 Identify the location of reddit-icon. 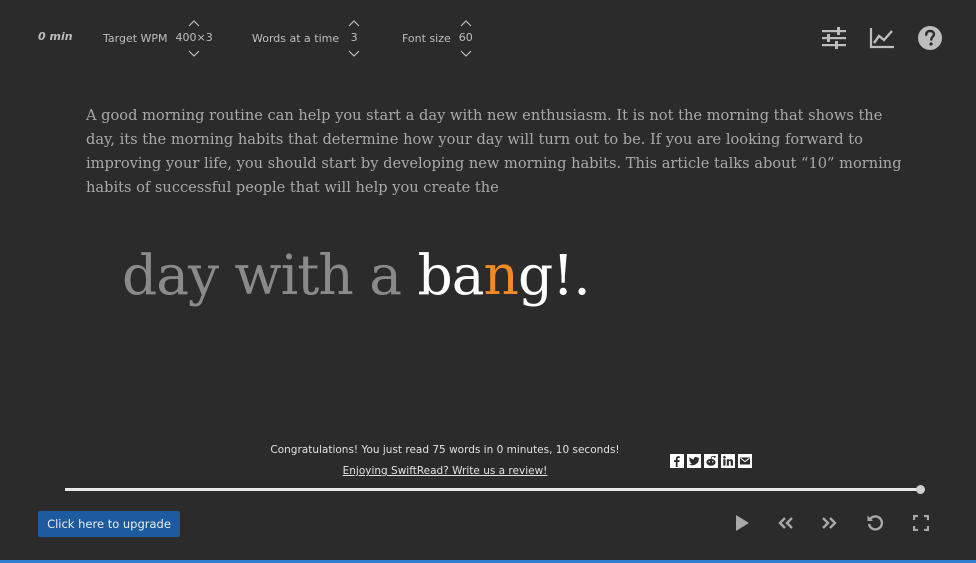
(711, 461).